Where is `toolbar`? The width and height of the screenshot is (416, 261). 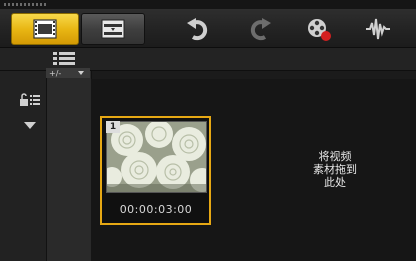
toolbar is located at coordinates (208, 28).